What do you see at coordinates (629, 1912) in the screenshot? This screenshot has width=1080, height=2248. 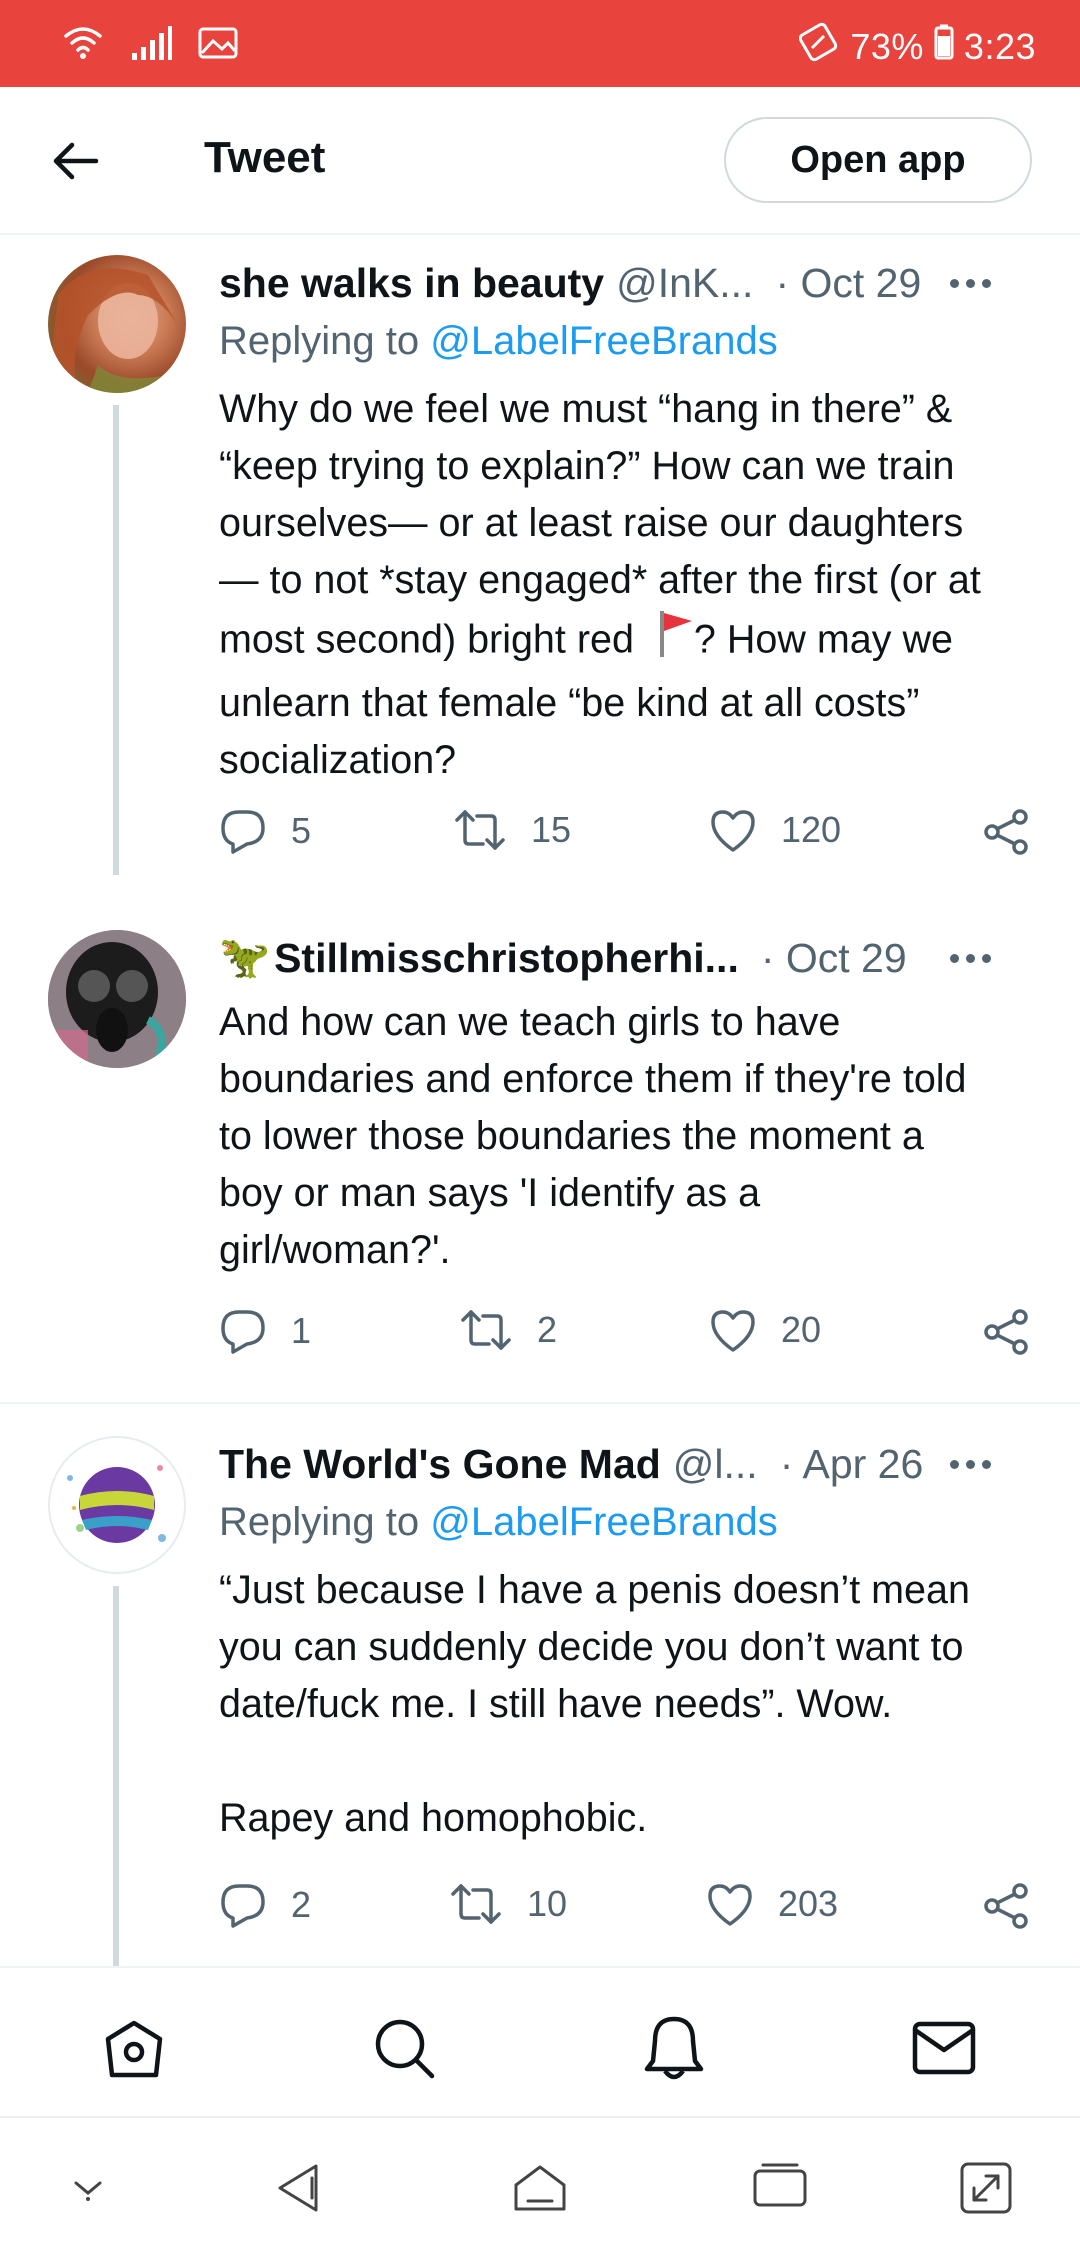 I see `tweet-actions: 2 10 203` at bounding box center [629, 1912].